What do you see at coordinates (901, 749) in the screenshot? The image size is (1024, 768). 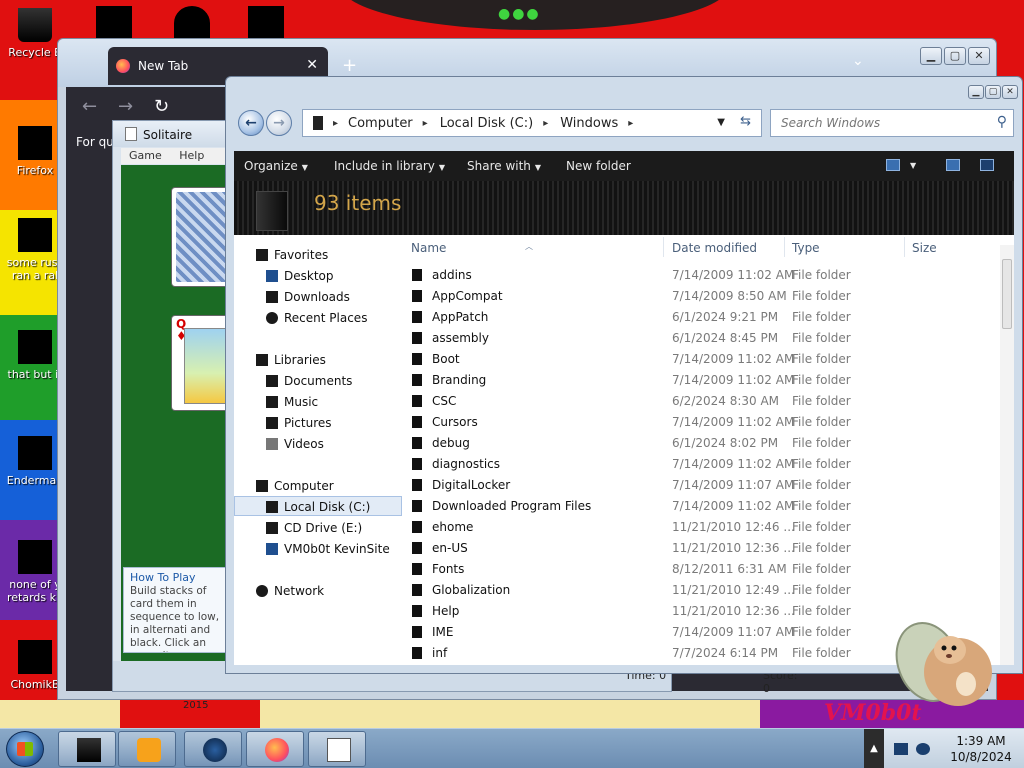 I see `action-center-icon` at bounding box center [901, 749].